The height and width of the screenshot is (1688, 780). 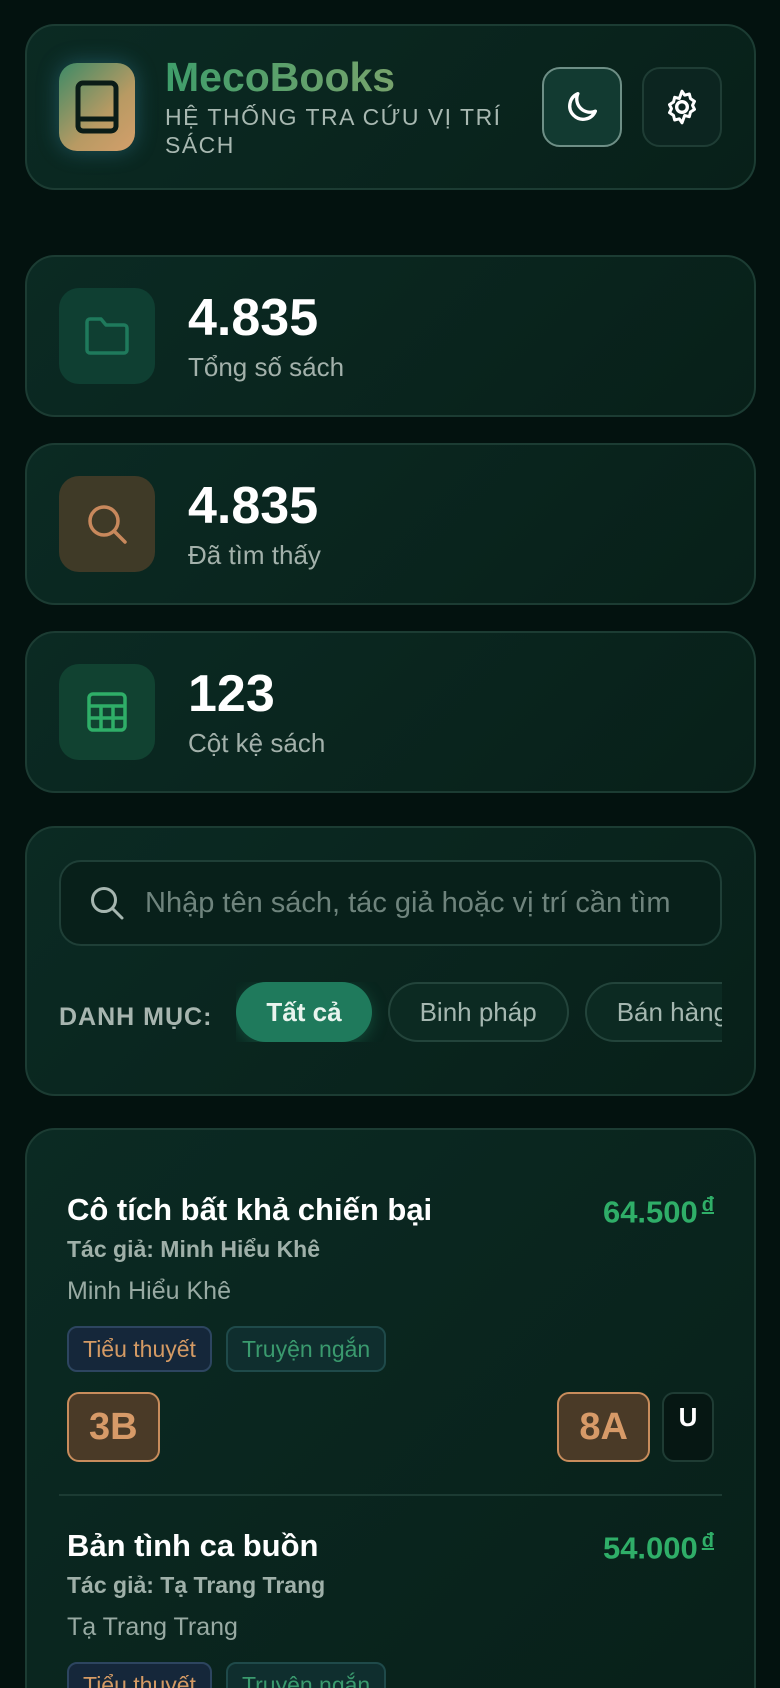 I want to click on shelf-locations: 3B 8A U, so click(x=390, y=1443).